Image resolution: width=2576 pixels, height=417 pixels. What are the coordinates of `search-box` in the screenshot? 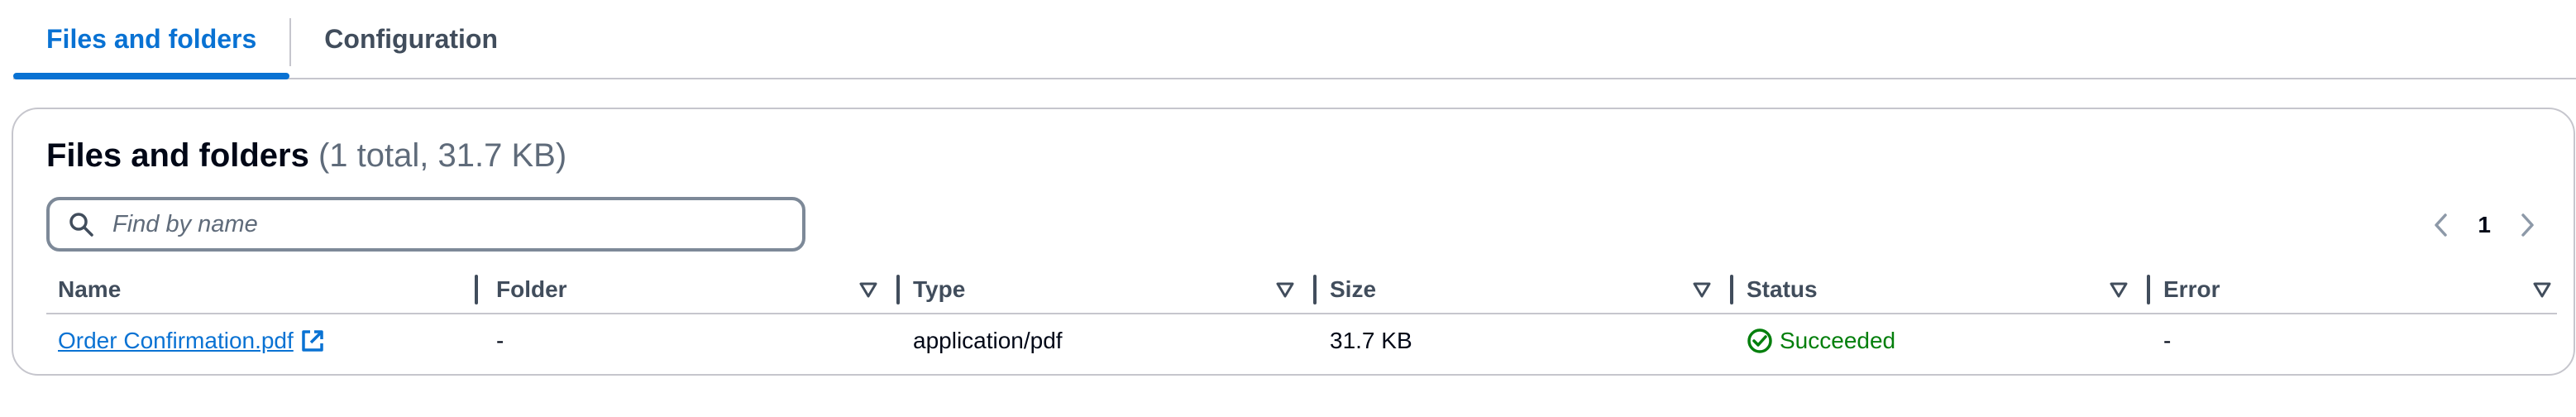 It's located at (425, 224).